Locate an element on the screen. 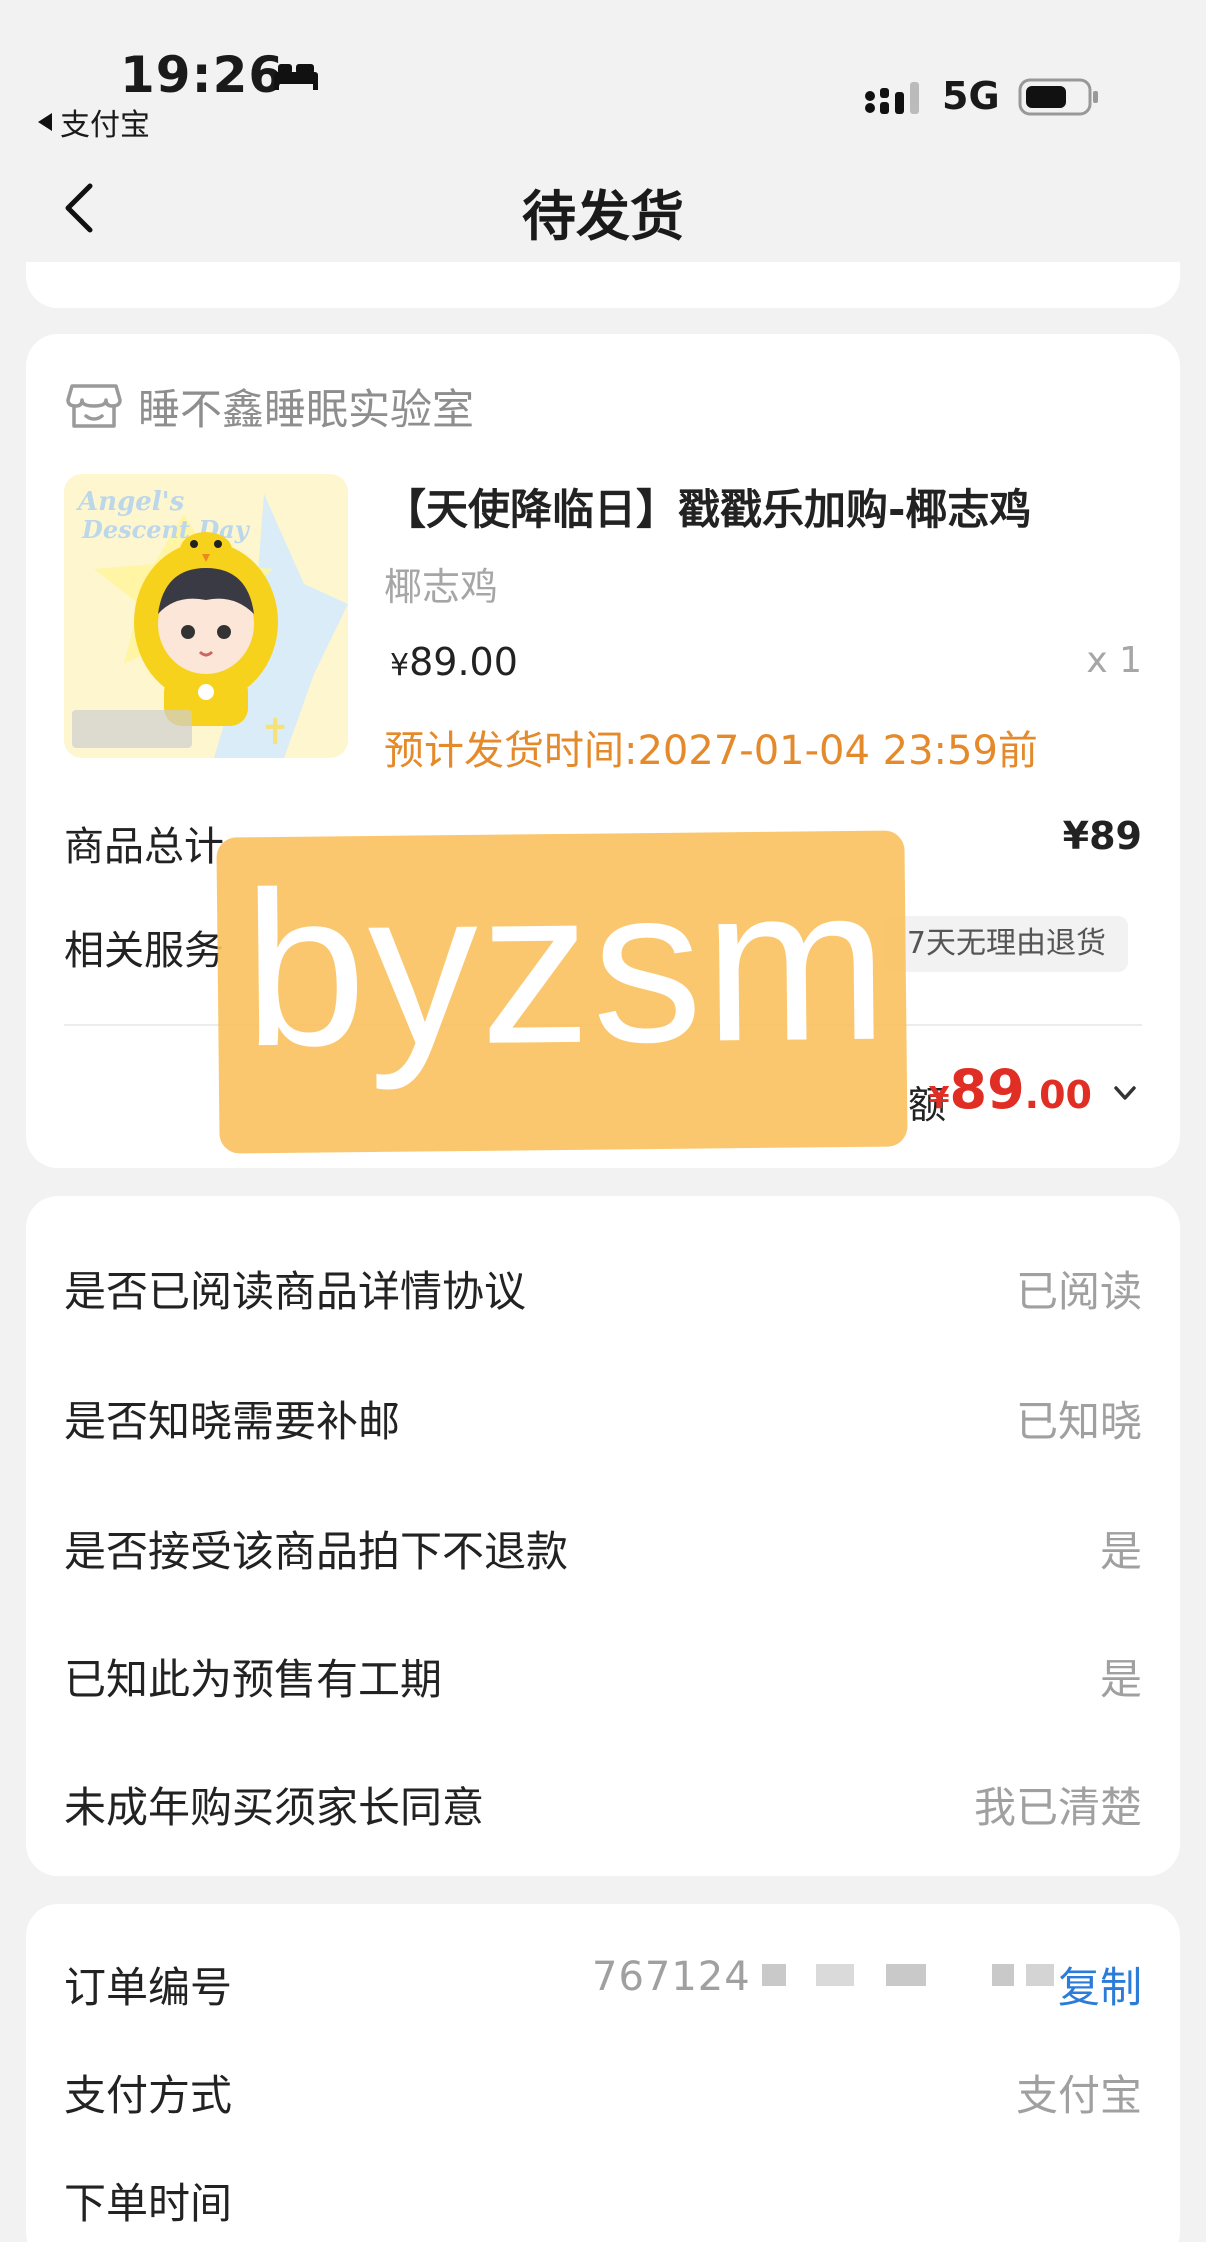  agreement-answer: 已知晓 is located at coordinates (1078, 1421).